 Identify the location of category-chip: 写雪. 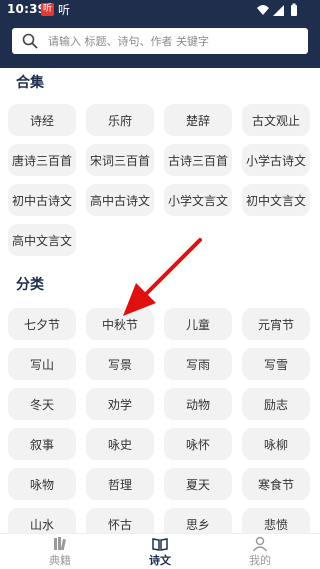
(276, 364).